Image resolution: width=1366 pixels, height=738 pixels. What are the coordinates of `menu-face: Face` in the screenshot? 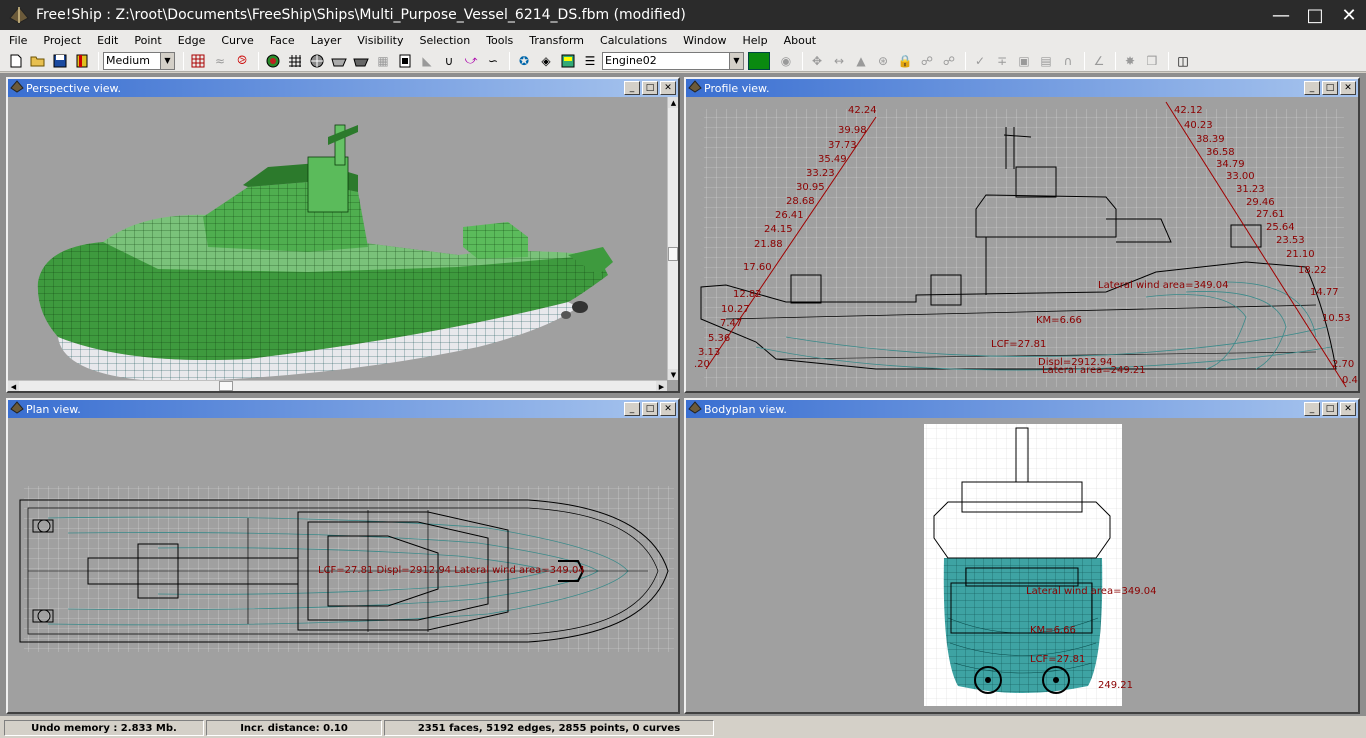 It's located at (281, 40).